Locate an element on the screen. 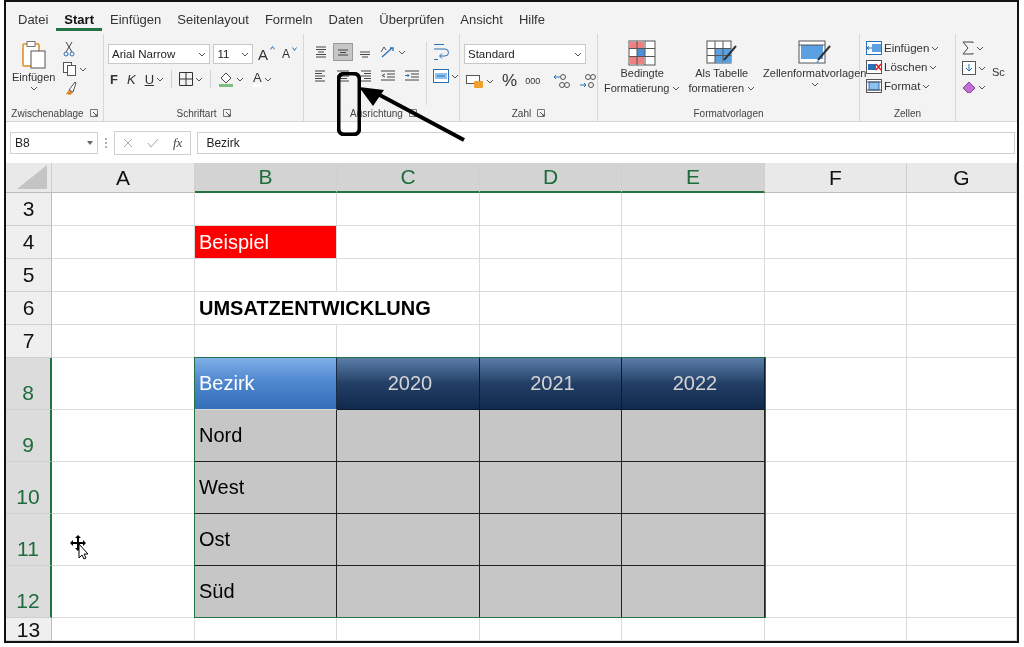 The height and width of the screenshot is (647, 1024). fill-button is located at coordinates (974, 68).